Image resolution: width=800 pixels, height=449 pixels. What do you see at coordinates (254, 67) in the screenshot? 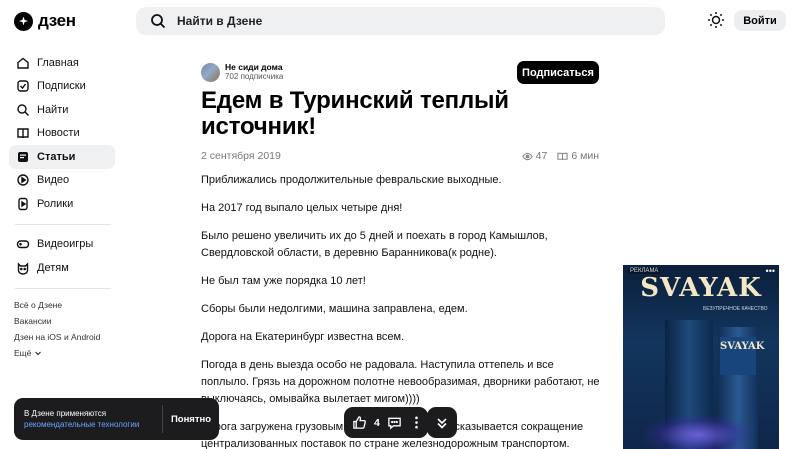
I see `author-name: Не сиди дома` at bounding box center [254, 67].